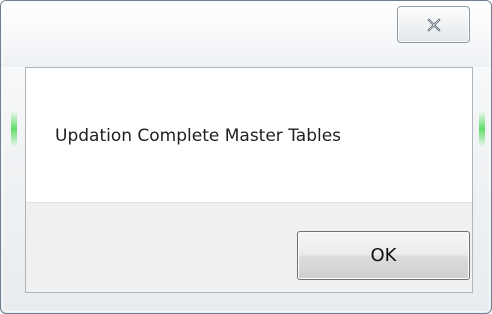  I want to click on ok-button-label: OK, so click(383, 255).